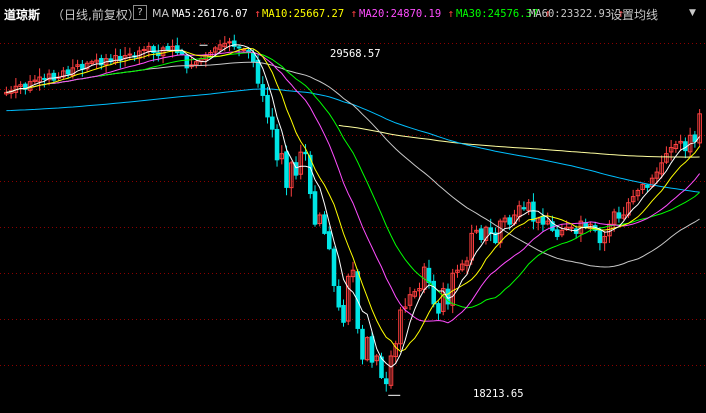 This screenshot has width=706, height=413. What do you see at coordinates (161, 13) in the screenshot?
I see `ma-label: MA` at bounding box center [161, 13].